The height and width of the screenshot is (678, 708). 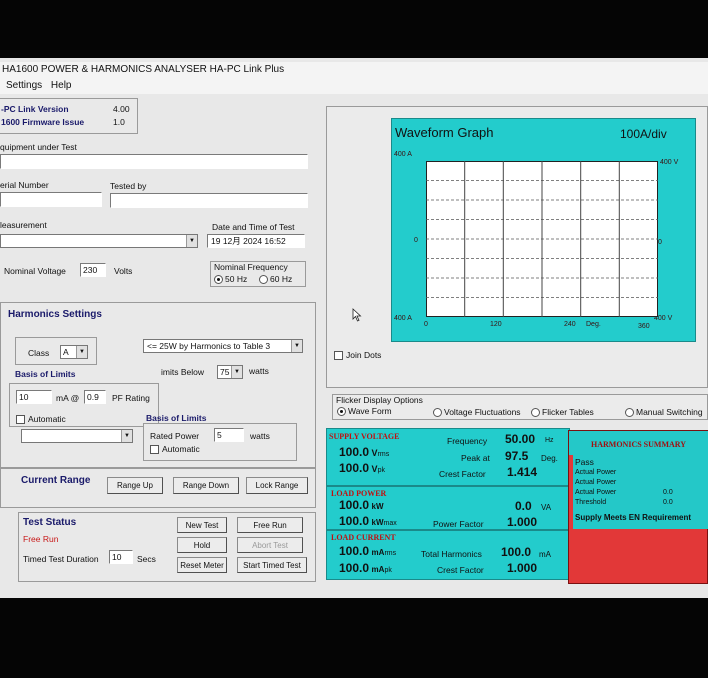 What do you see at coordinates (206, 485) in the screenshot?
I see `range-down-button: Range Down` at bounding box center [206, 485].